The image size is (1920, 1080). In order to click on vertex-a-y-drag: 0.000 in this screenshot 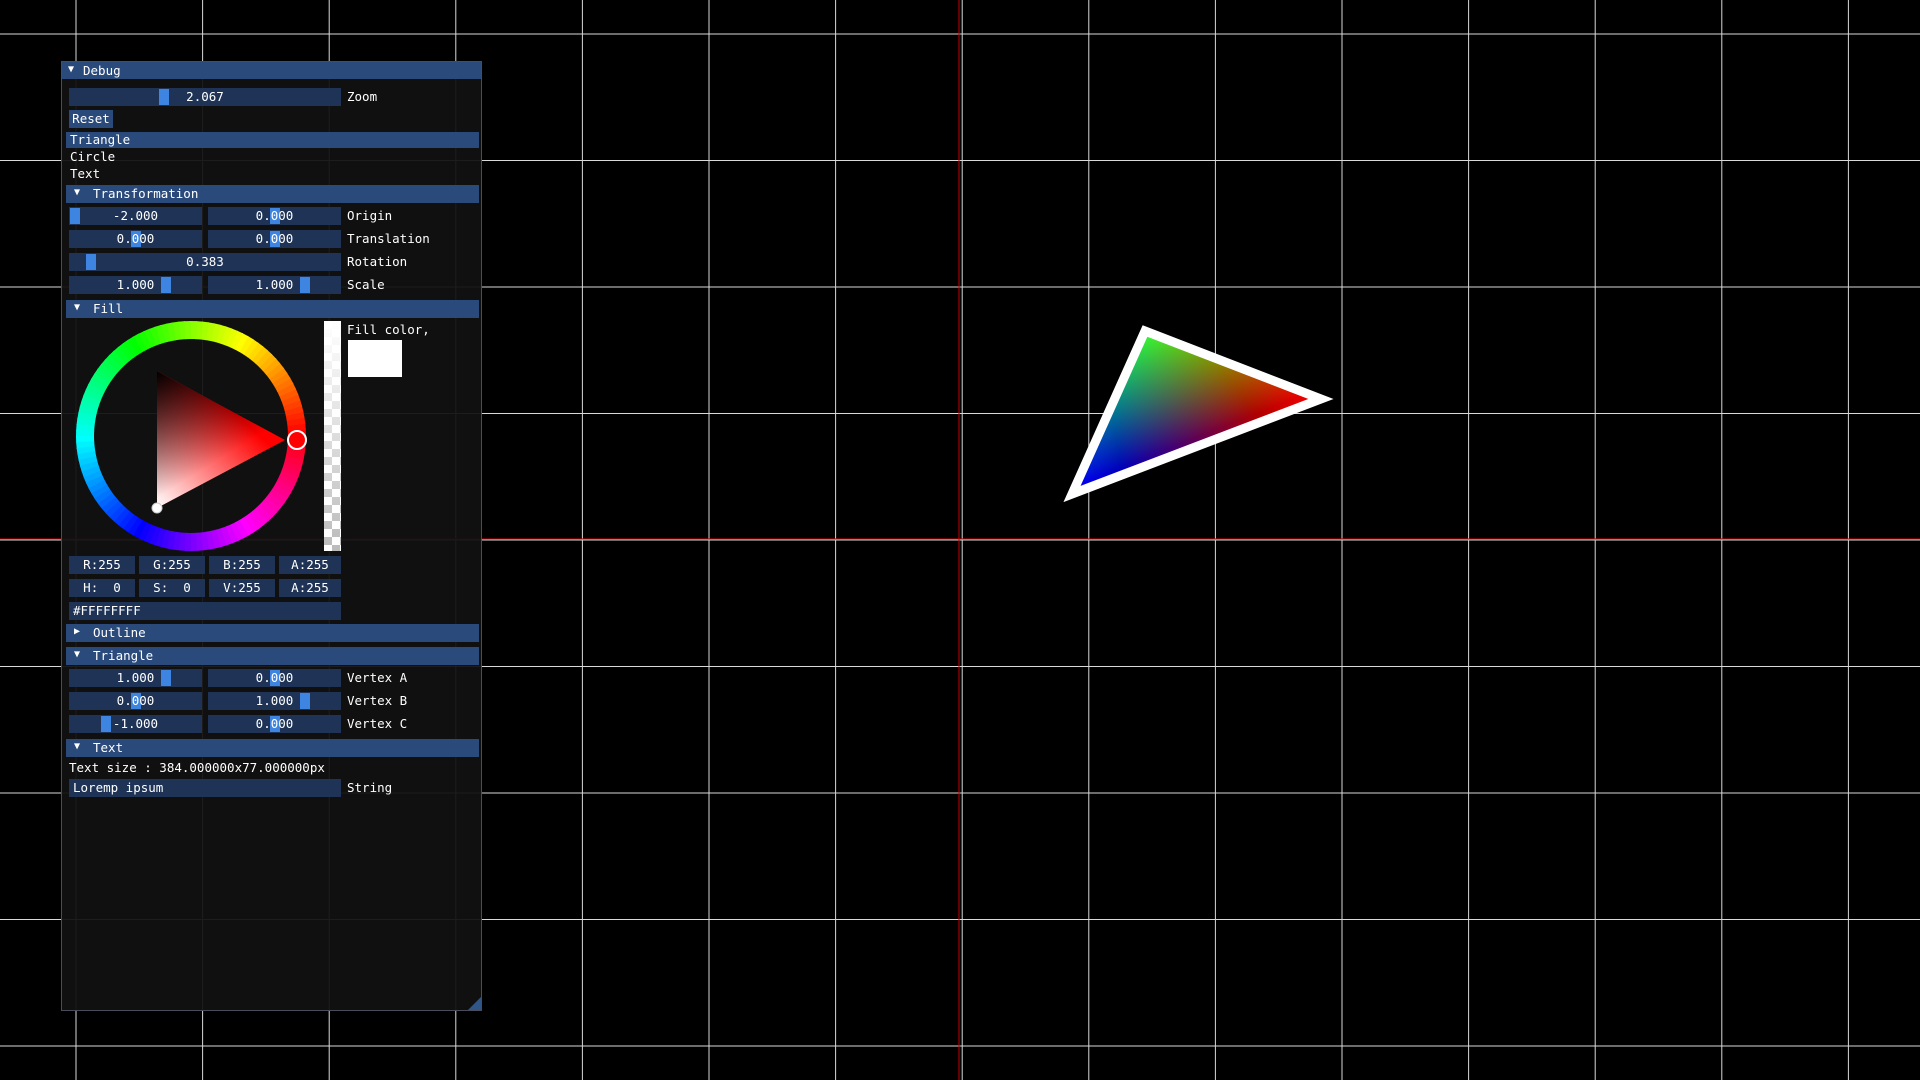, I will do `click(274, 678)`.